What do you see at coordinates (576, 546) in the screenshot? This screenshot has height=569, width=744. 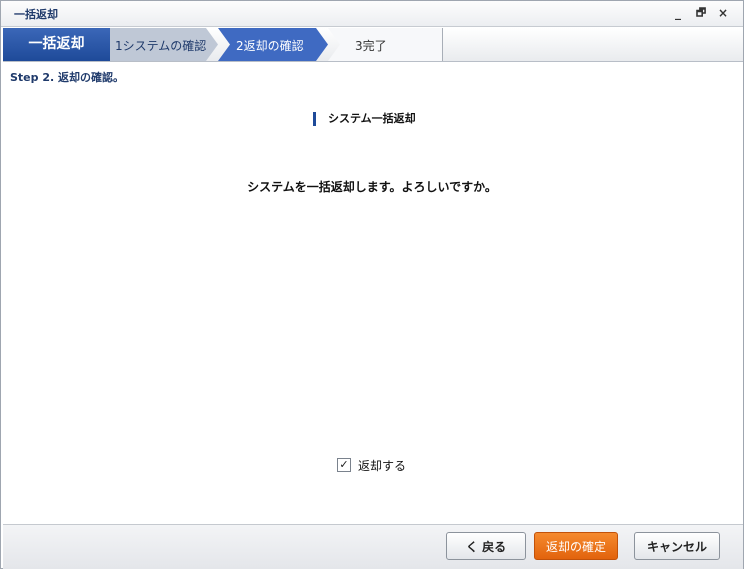 I see `confirm-return-button: 返却の確定` at bounding box center [576, 546].